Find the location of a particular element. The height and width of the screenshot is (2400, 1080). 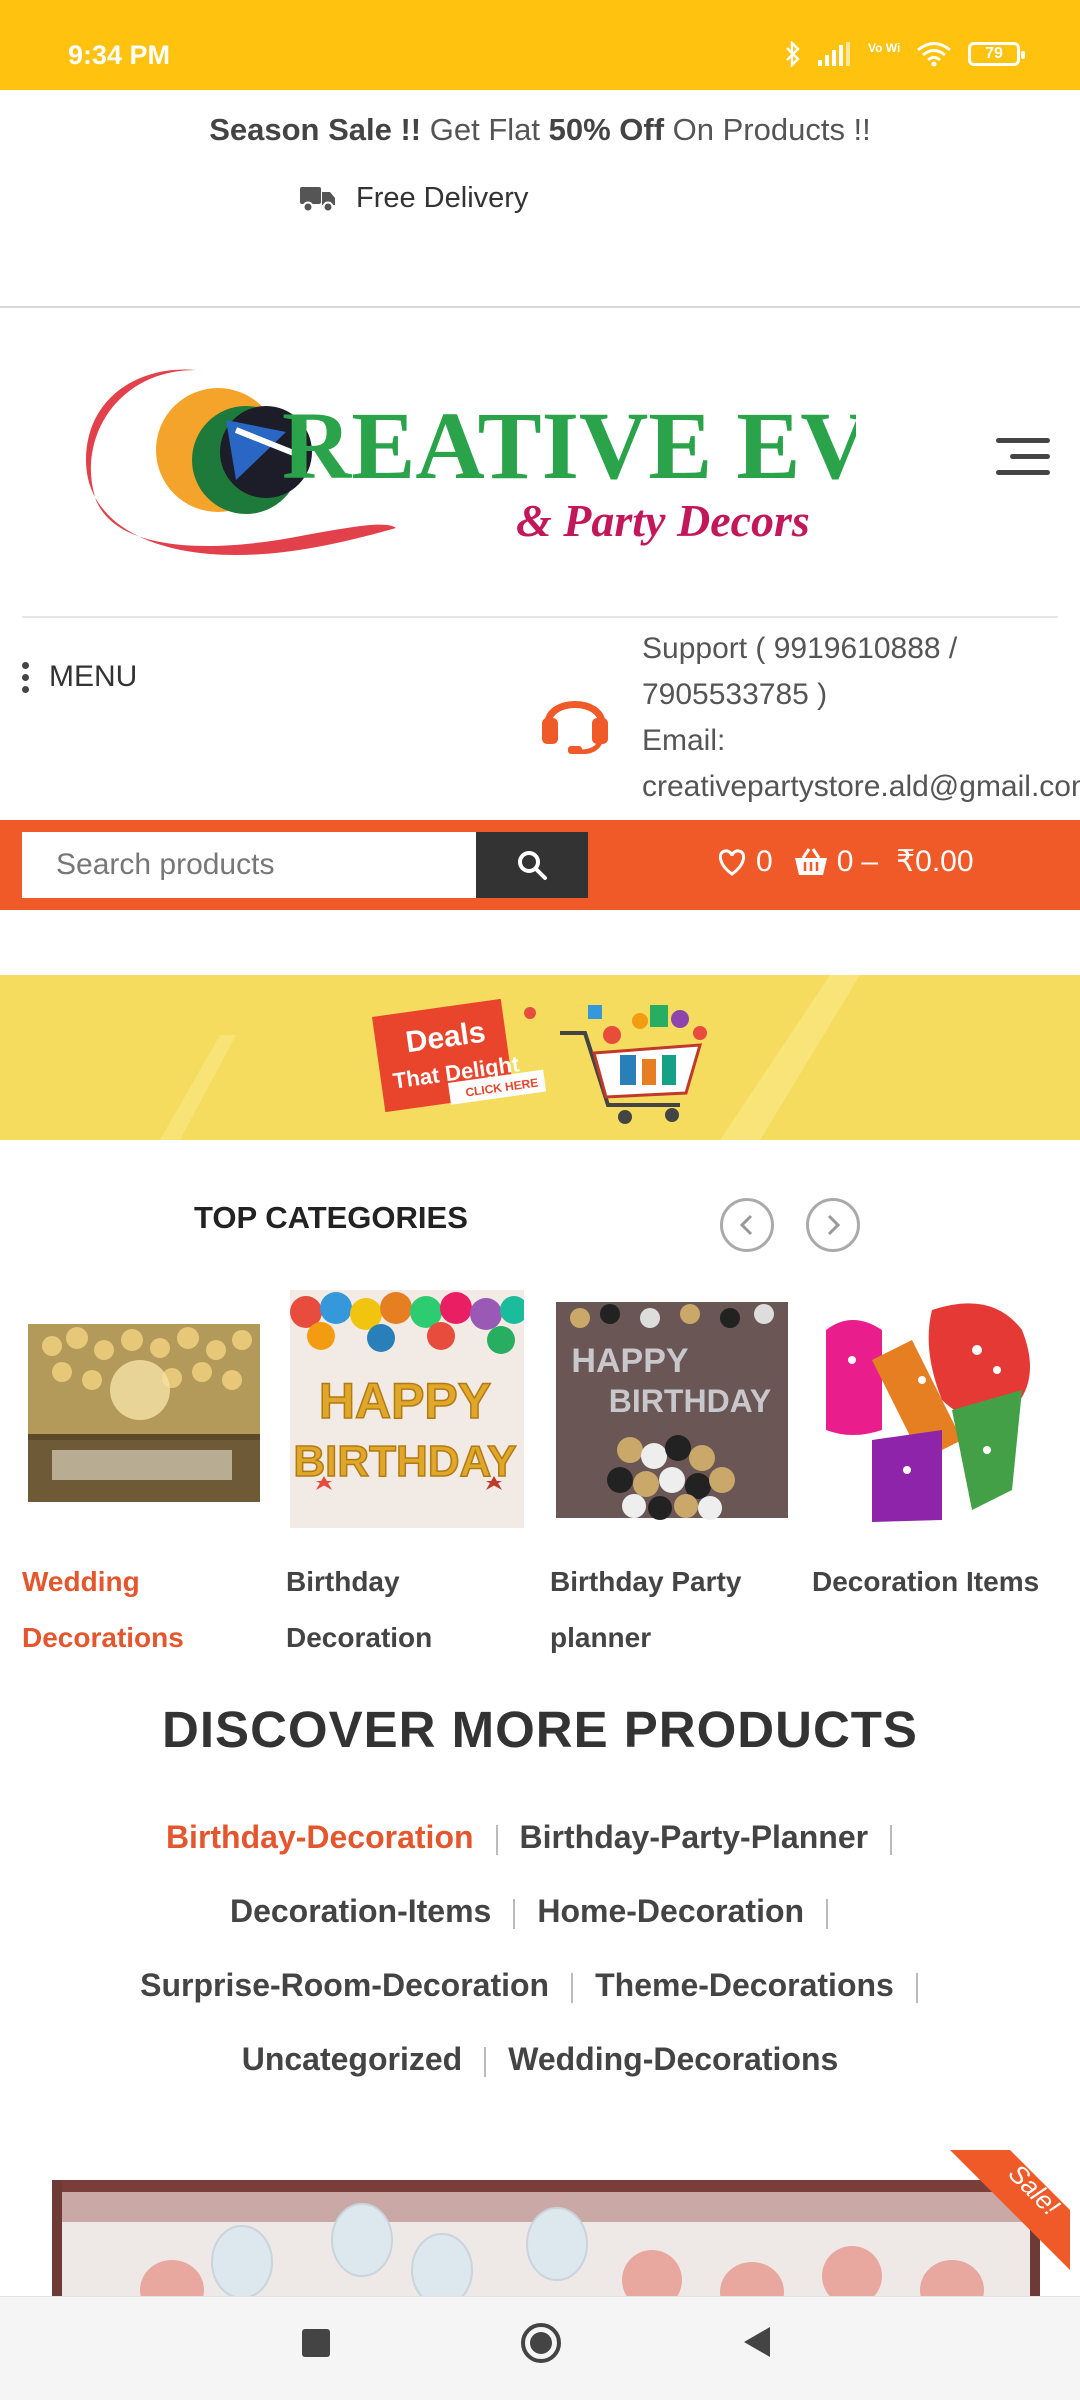

promo-sale-mid: Get Flat is located at coordinates (485, 129).